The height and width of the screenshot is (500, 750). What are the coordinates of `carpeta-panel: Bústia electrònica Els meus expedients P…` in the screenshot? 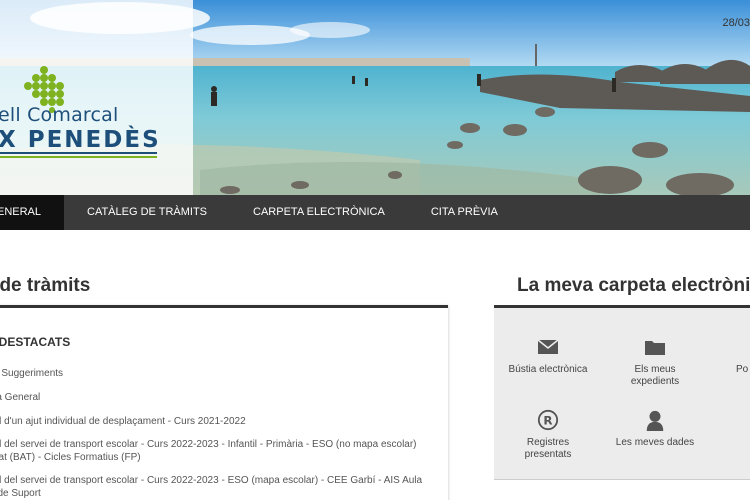 It's located at (622, 392).